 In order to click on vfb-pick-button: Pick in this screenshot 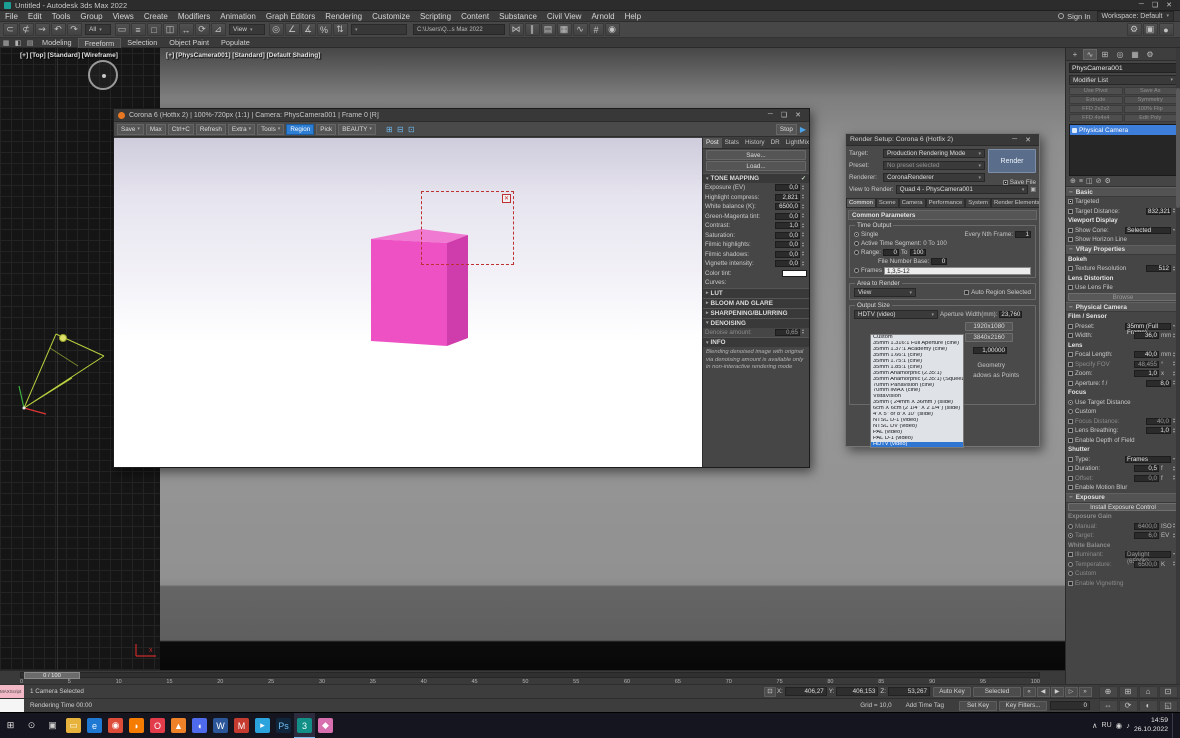, I will do `click(326, 129)`.